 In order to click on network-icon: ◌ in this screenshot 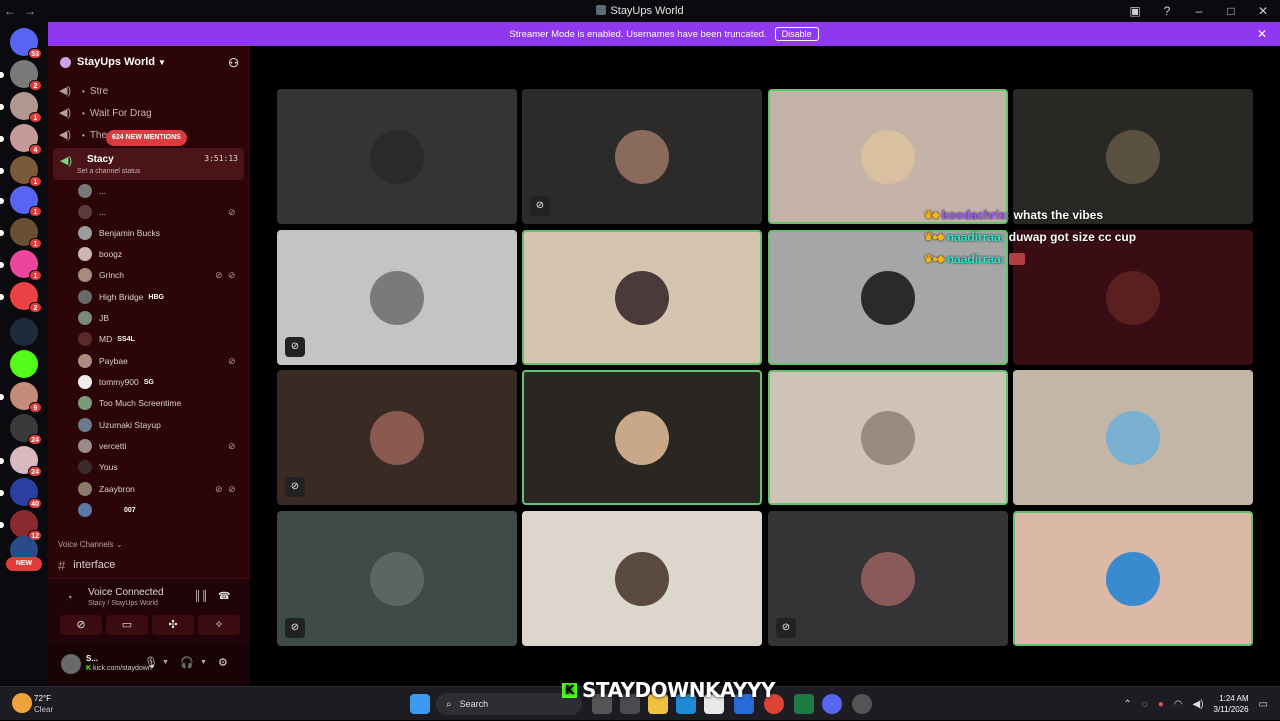, I will do `click(1145, 704)`.